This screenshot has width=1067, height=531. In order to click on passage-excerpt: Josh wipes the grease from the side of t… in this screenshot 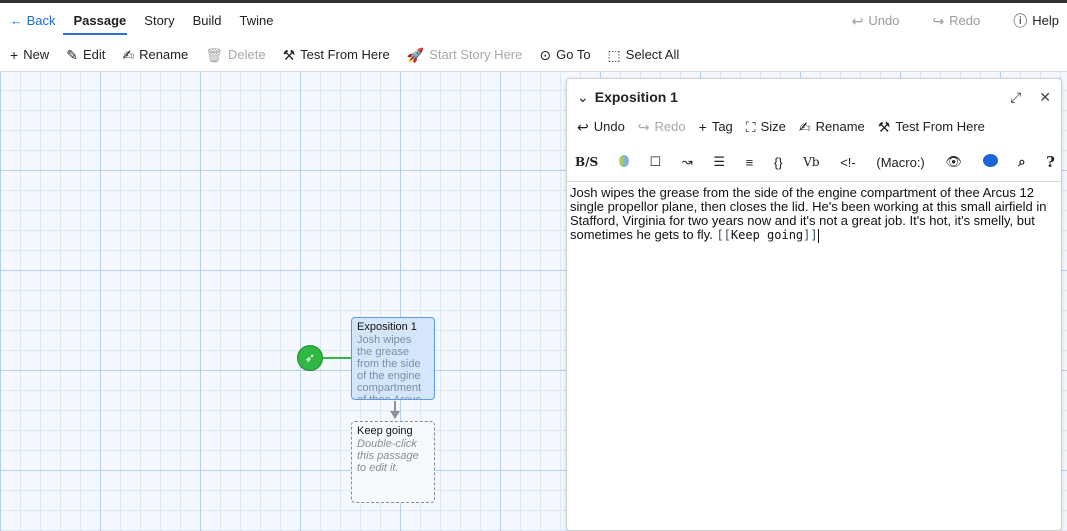, I will do `click(389, 367)`.